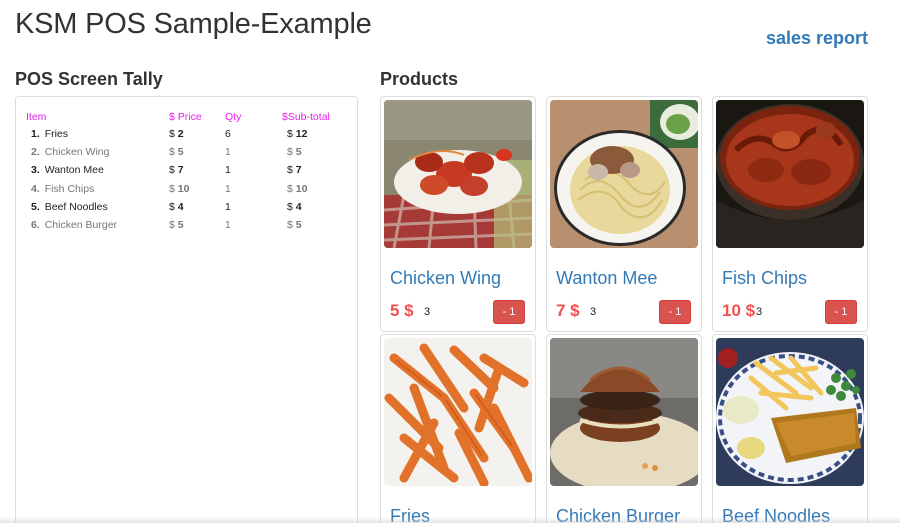 This screenshot has height=523, width=900. I want to click on product-card-beef-noodles: Beef Noodles, so click(790, 428).